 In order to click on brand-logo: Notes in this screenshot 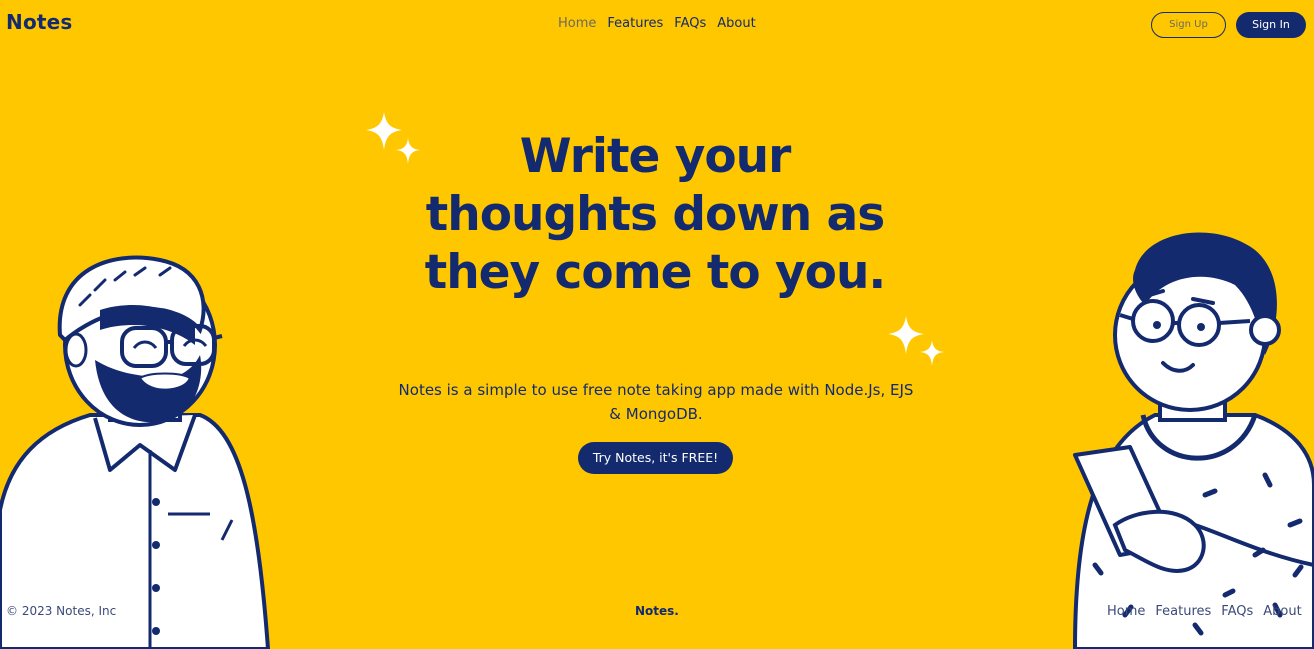, I will do `click(39, 22)`.